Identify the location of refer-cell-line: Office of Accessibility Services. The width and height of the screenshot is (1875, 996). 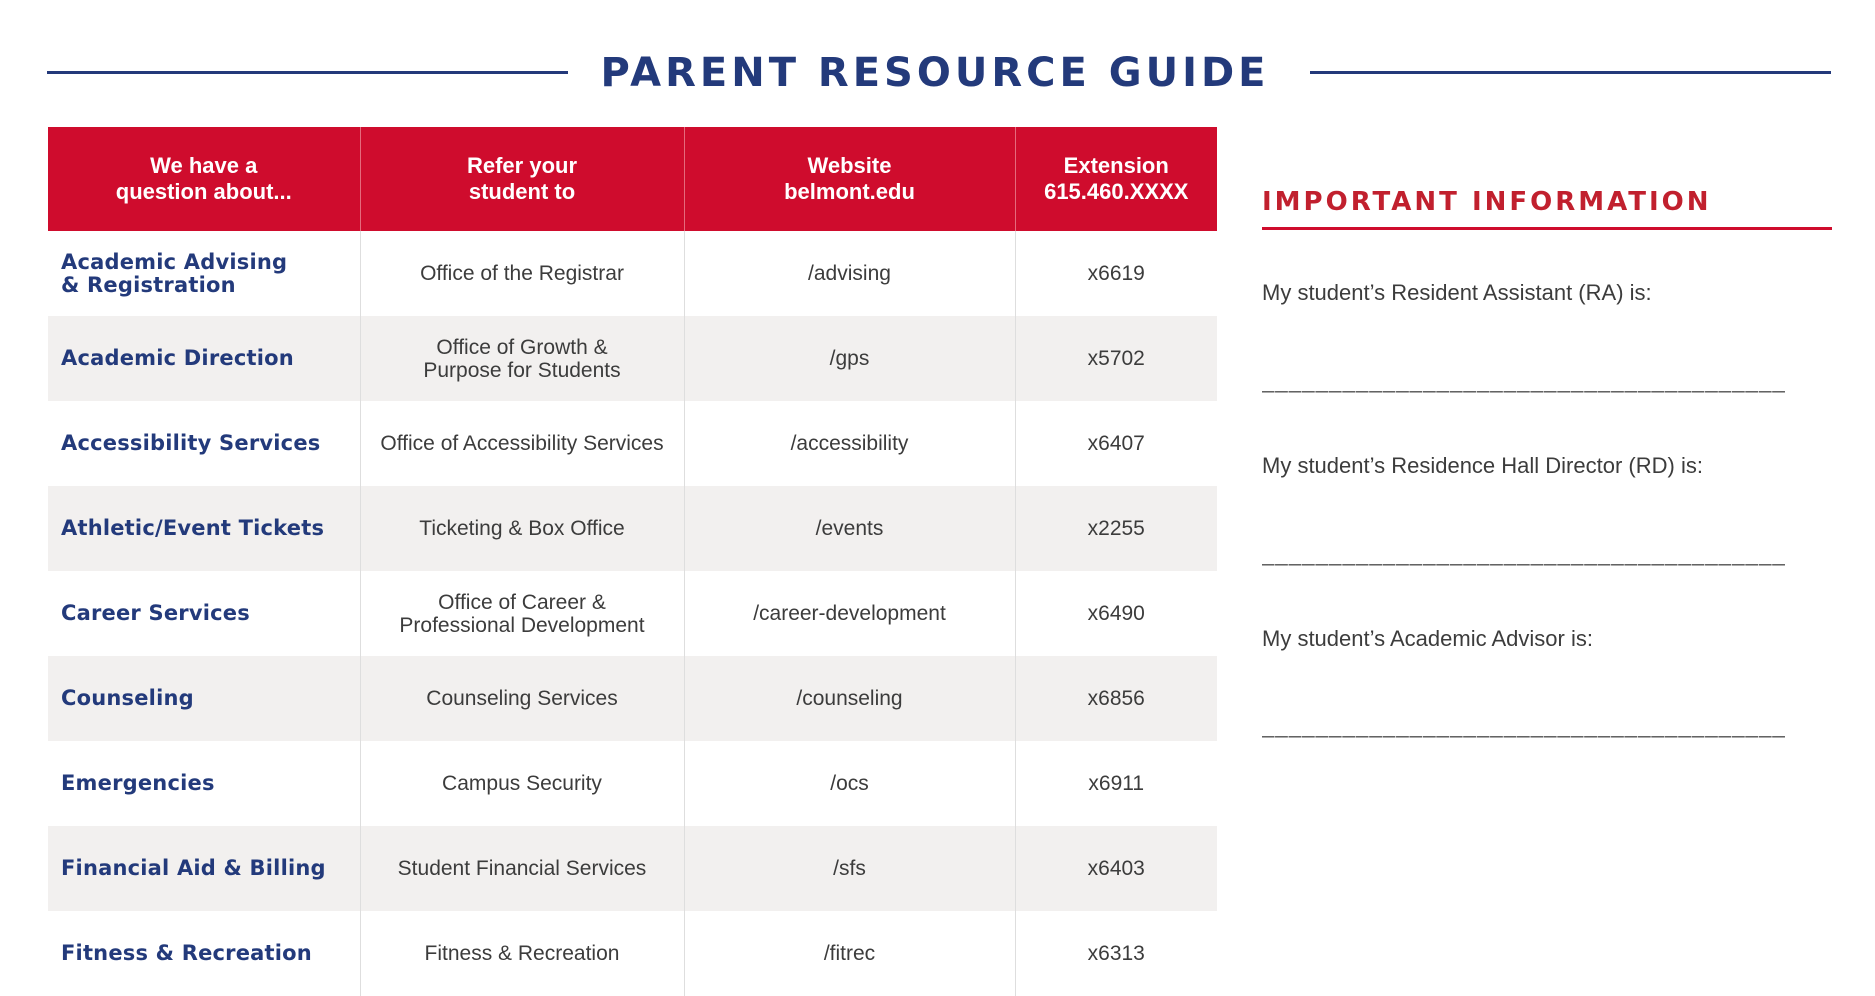
(522, 443).